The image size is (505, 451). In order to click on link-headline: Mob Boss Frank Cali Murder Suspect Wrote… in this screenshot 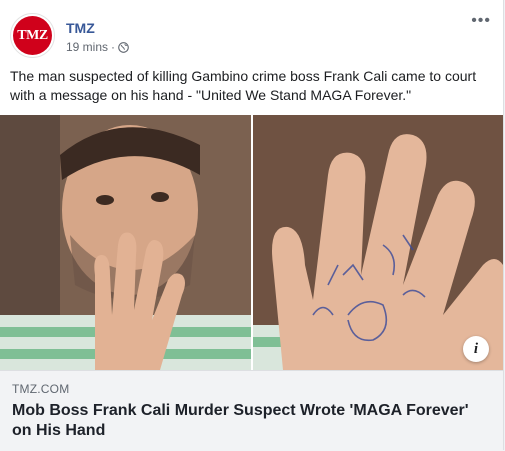, I will do `click(252, 421)`.